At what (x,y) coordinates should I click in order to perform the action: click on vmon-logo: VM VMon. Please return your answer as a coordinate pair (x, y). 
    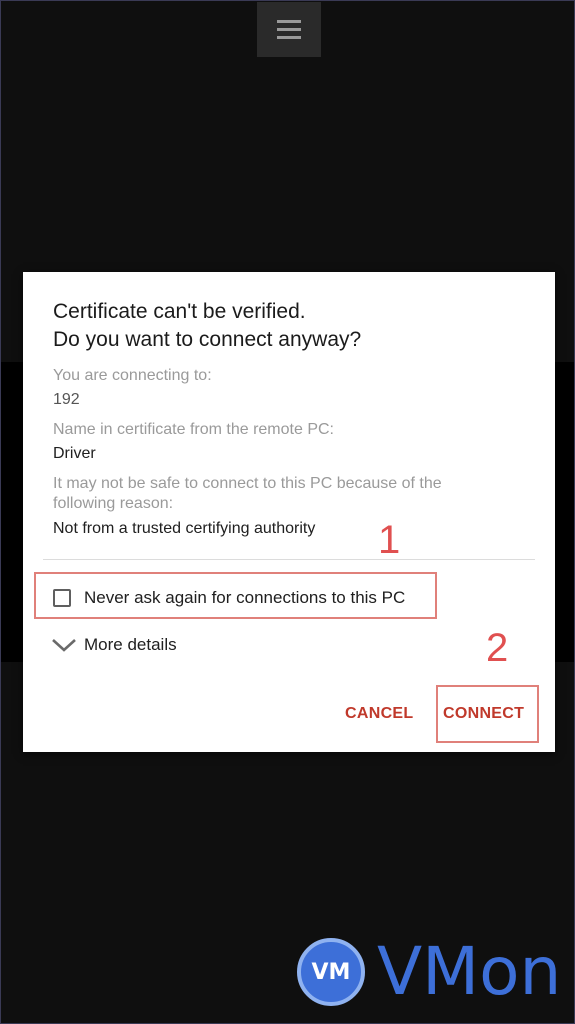
    Looking at the image, I should click on (436, 973).